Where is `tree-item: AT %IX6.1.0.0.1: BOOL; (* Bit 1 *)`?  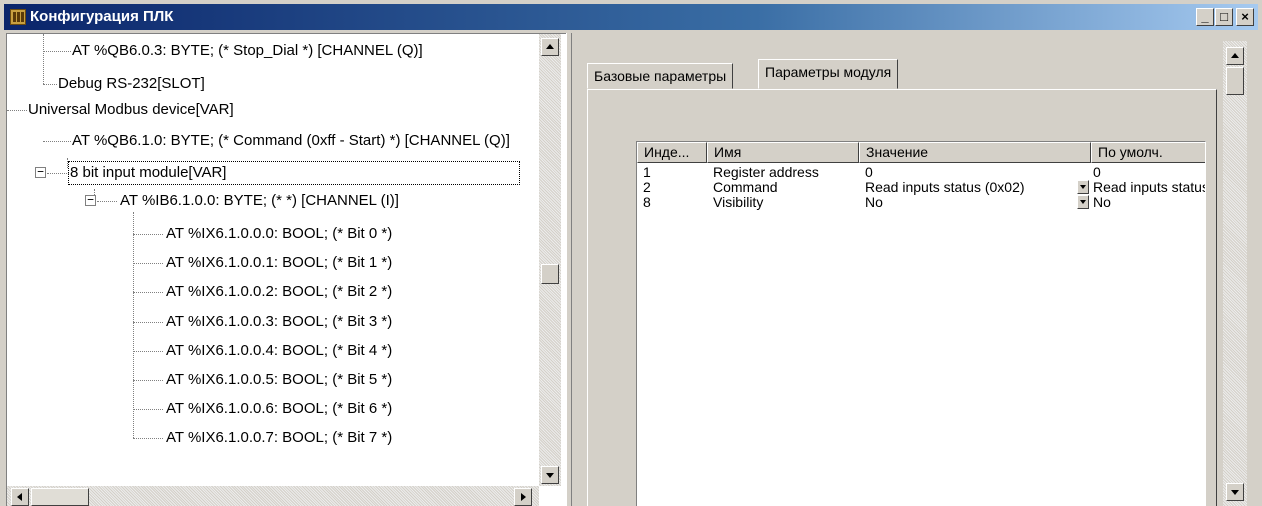
tree-item: AT %IX6.1.0.0.1: BOOL; (* Bit 1 *) is located at coordinates (279, 263).